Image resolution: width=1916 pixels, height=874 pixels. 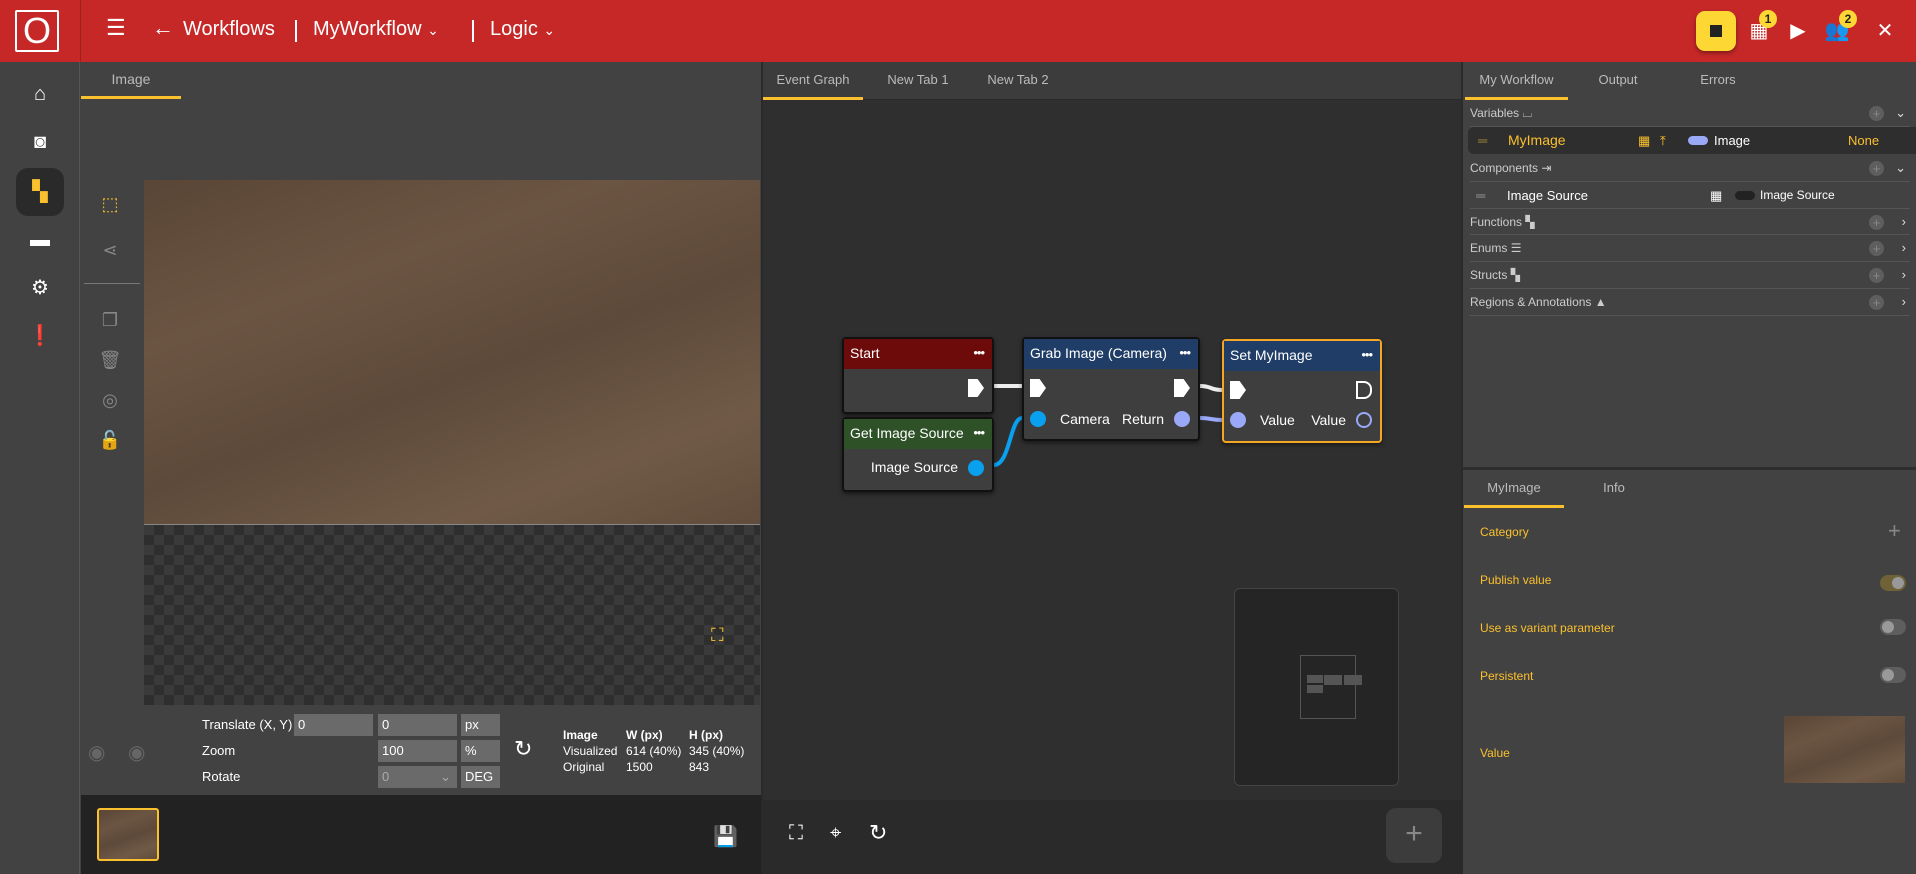 What do you see at coordinates (1876, 302) in the screenshot?
I see `add-region-button: +` at bounding box center [1876, 302].